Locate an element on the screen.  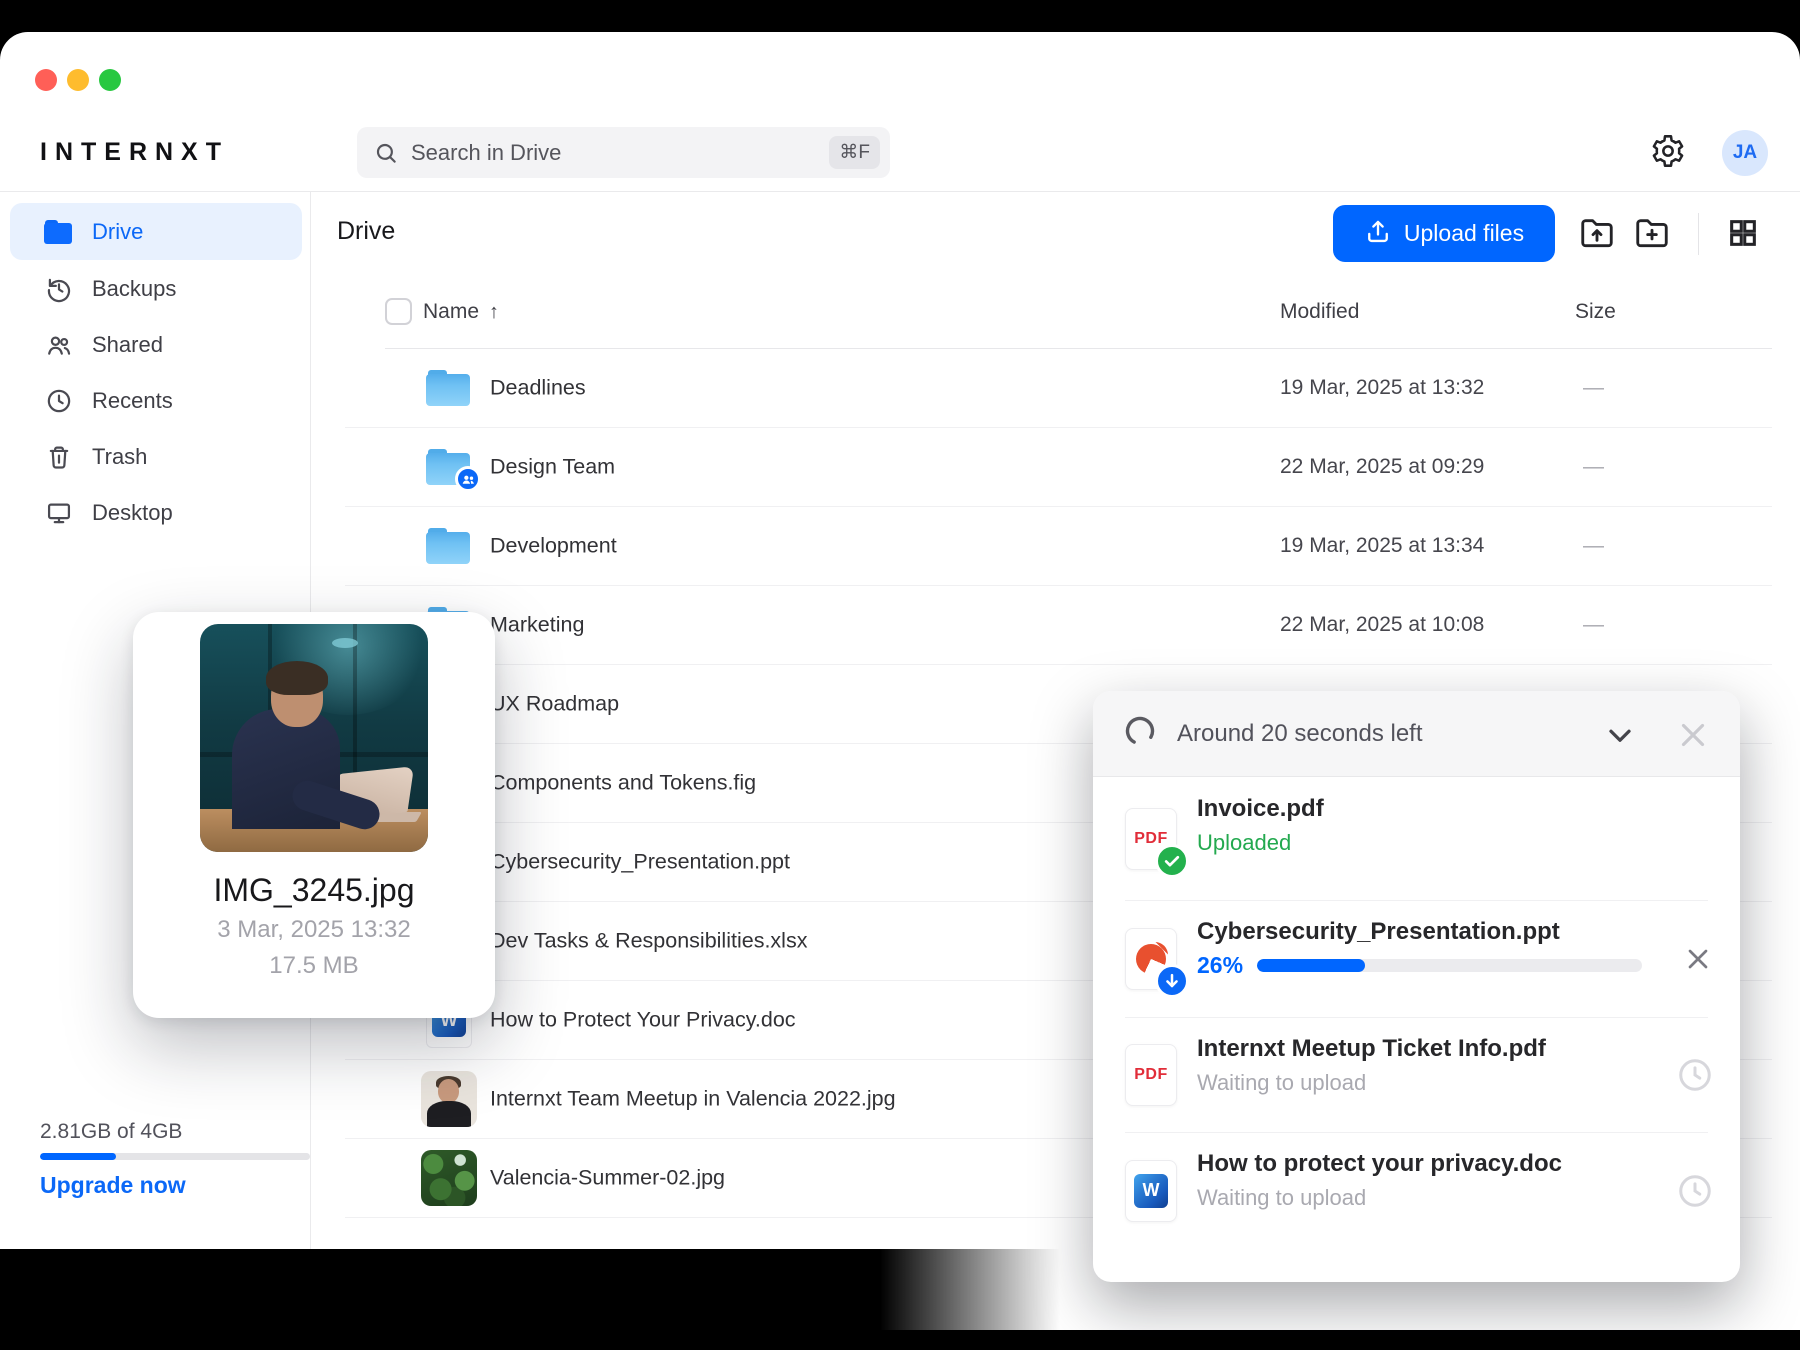
sort-arrow-icon: ↑ is located at coordinates (494, 312).